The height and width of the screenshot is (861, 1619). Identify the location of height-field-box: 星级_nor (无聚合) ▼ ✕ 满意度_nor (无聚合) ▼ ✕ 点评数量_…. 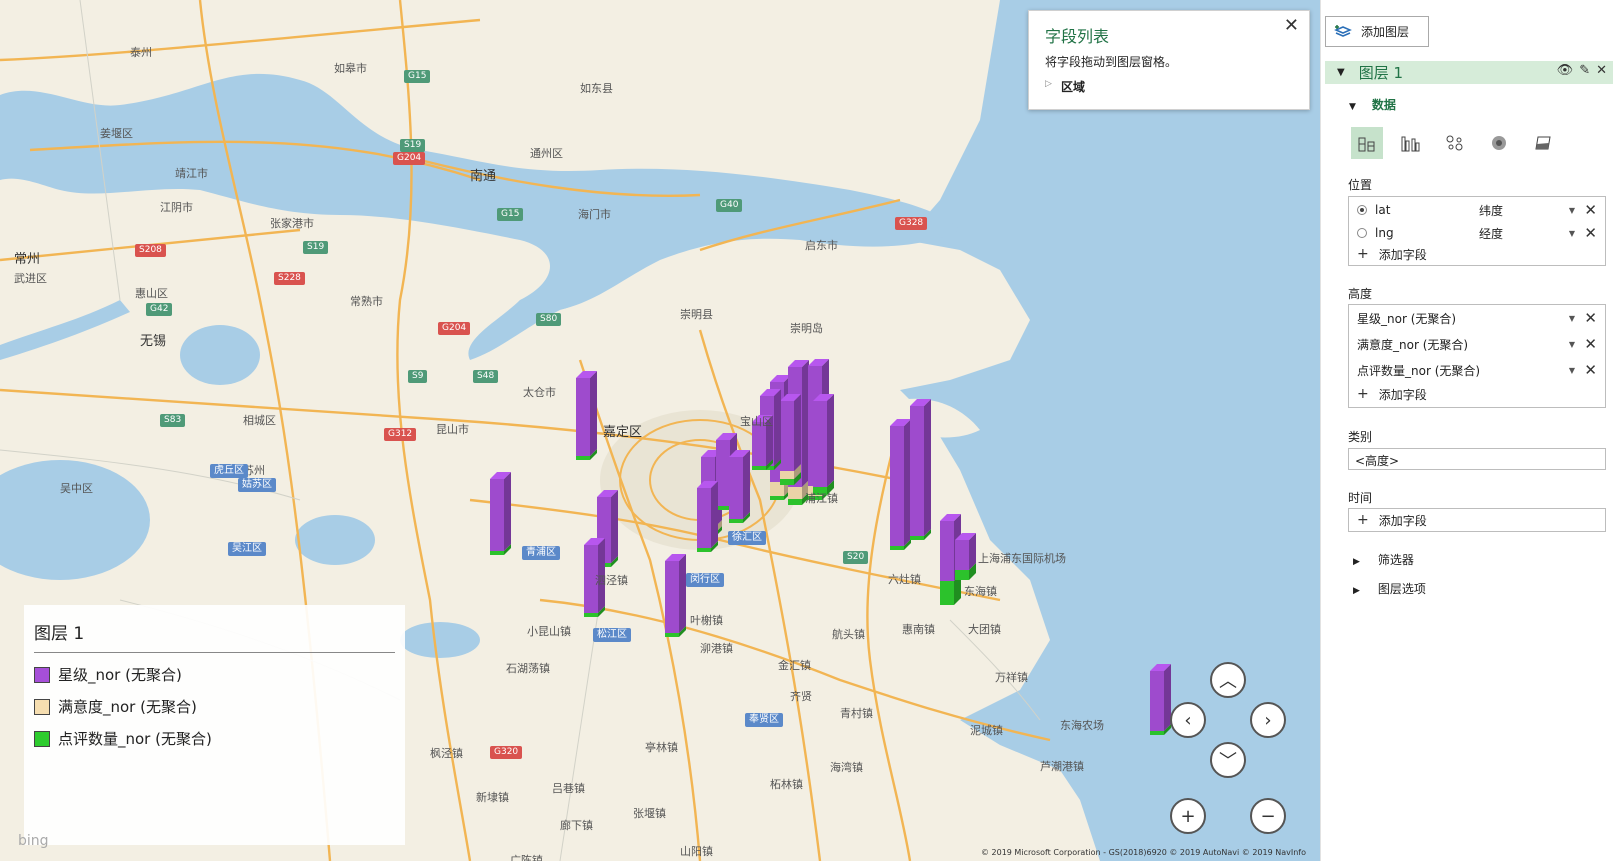
(1477, 356).